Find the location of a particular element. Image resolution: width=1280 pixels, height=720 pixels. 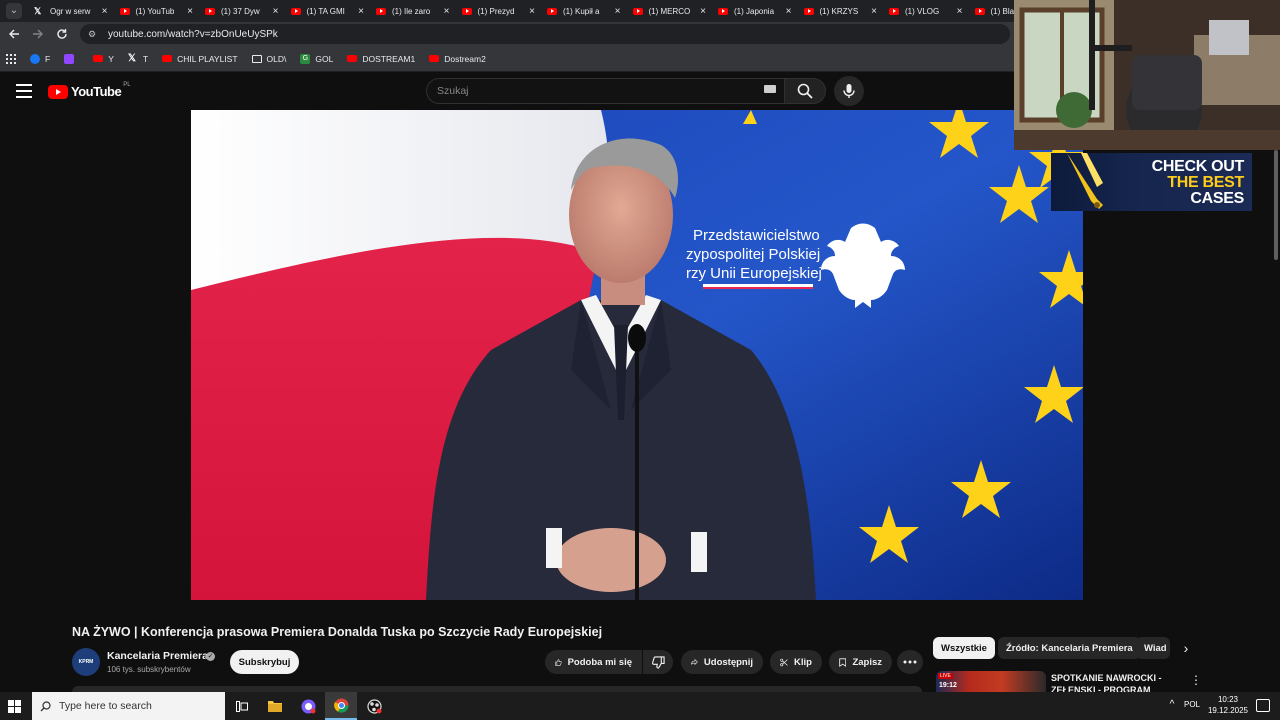

browser-tab: (1) TA GMI × is located at coordinates (328, 11).